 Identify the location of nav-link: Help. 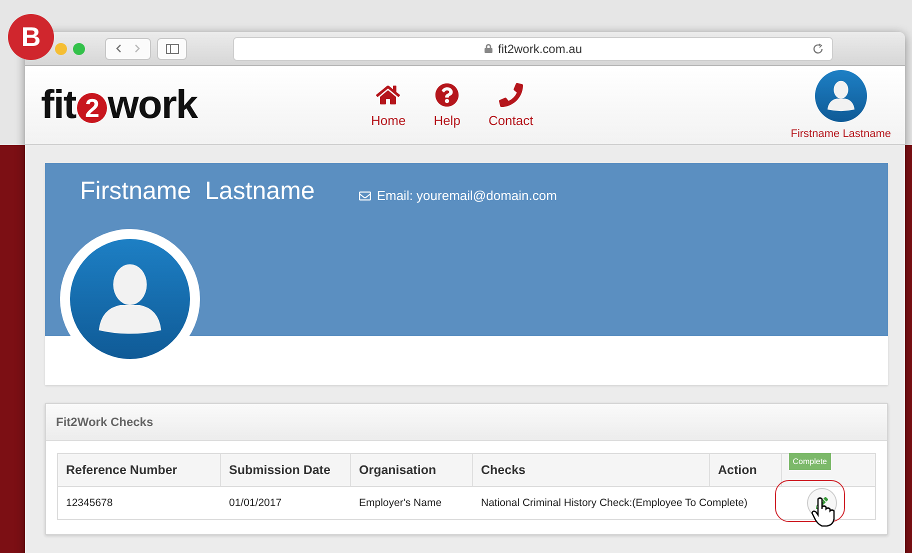
(447, 105).